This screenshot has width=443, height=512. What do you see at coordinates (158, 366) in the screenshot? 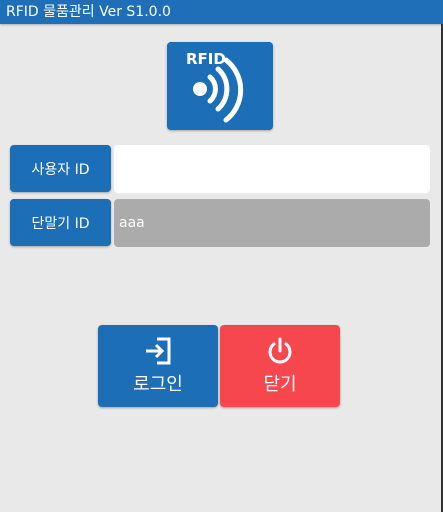
I see `login-button: 로그인` at bounding box center [158, 366].